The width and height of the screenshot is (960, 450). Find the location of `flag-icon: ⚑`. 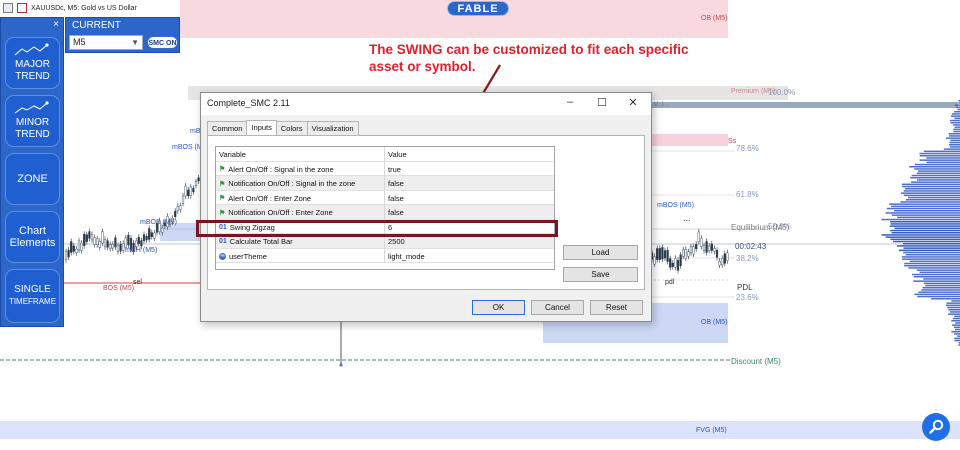

flag-icon: ⚑ is located at coordinates (222, 213).